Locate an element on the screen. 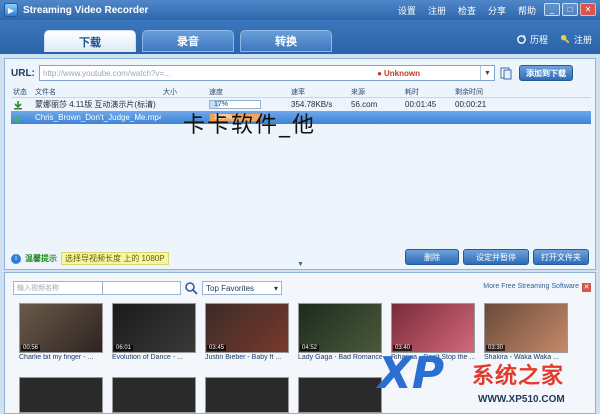  watermark-text: 卡卡软件_他 is located at coordinates (250, 125).